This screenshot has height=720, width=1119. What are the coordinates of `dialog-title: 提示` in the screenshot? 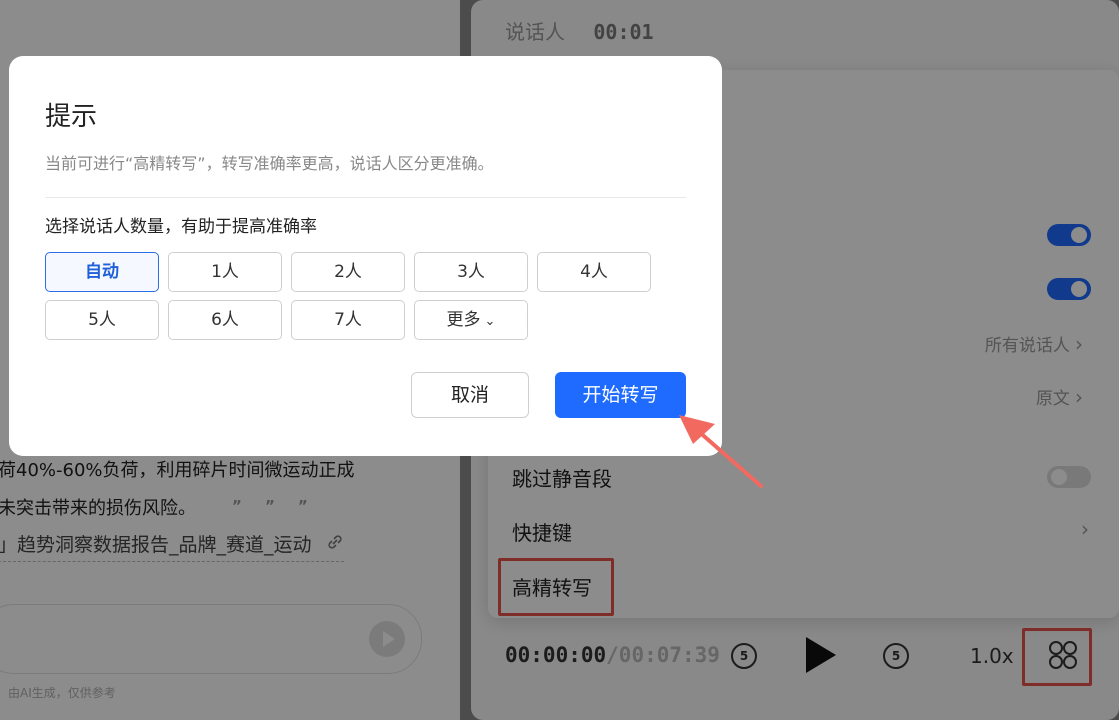 It's located at (71, 117).